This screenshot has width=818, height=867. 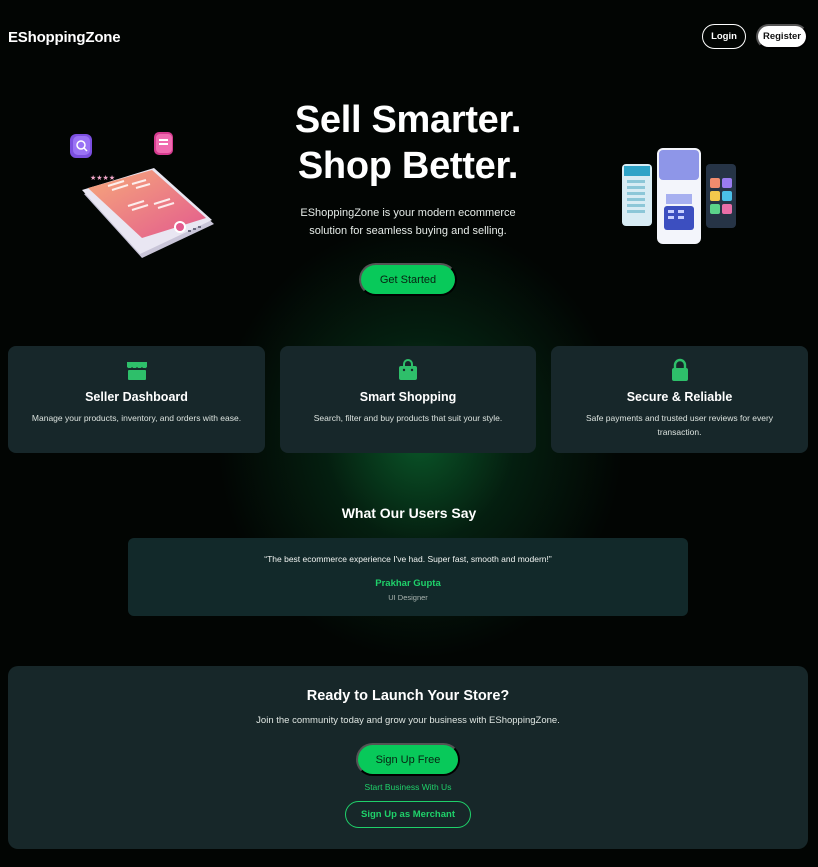 What do you see at coordinates (408, 696) in the screenshot?
I see `cta-title: Ready to Launch Your Store?` at bounding box center [408, 696].